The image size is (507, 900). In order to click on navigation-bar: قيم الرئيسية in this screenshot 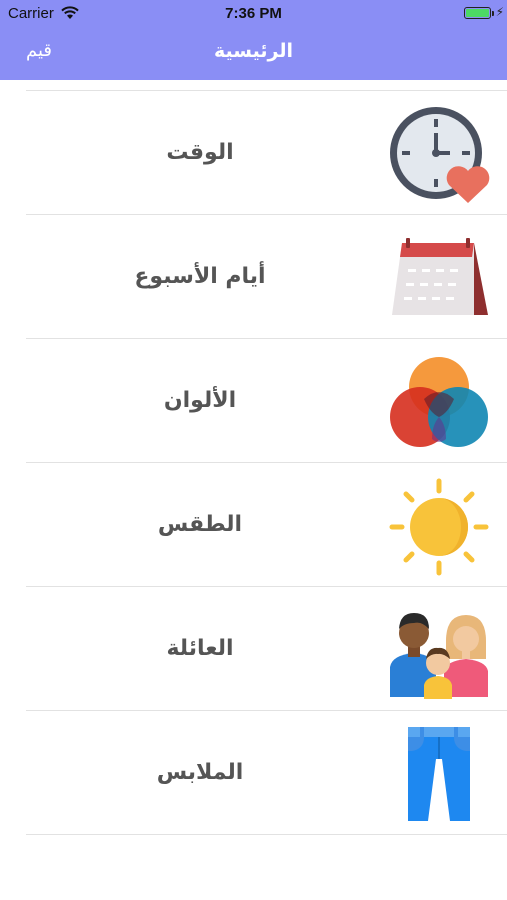, I will do `click(253, 54)`.